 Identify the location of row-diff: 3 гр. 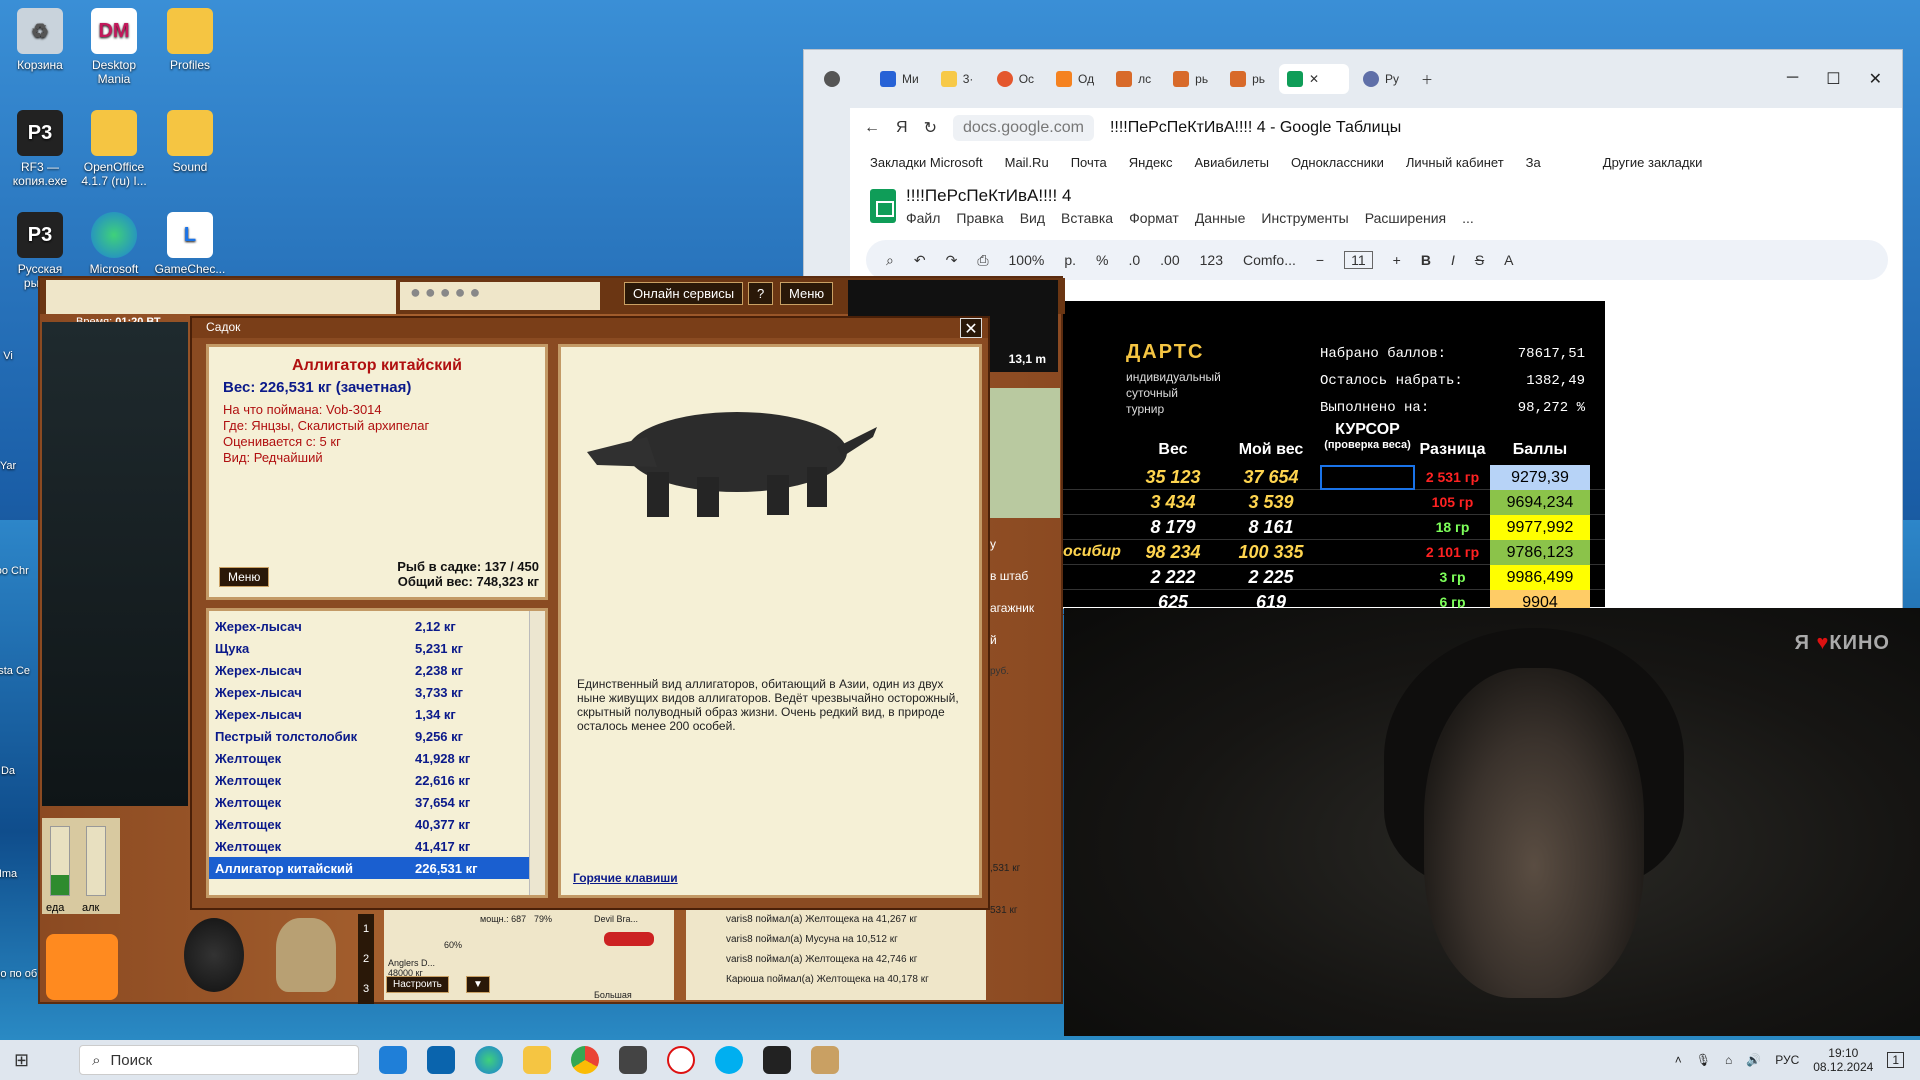
(1452, 577).